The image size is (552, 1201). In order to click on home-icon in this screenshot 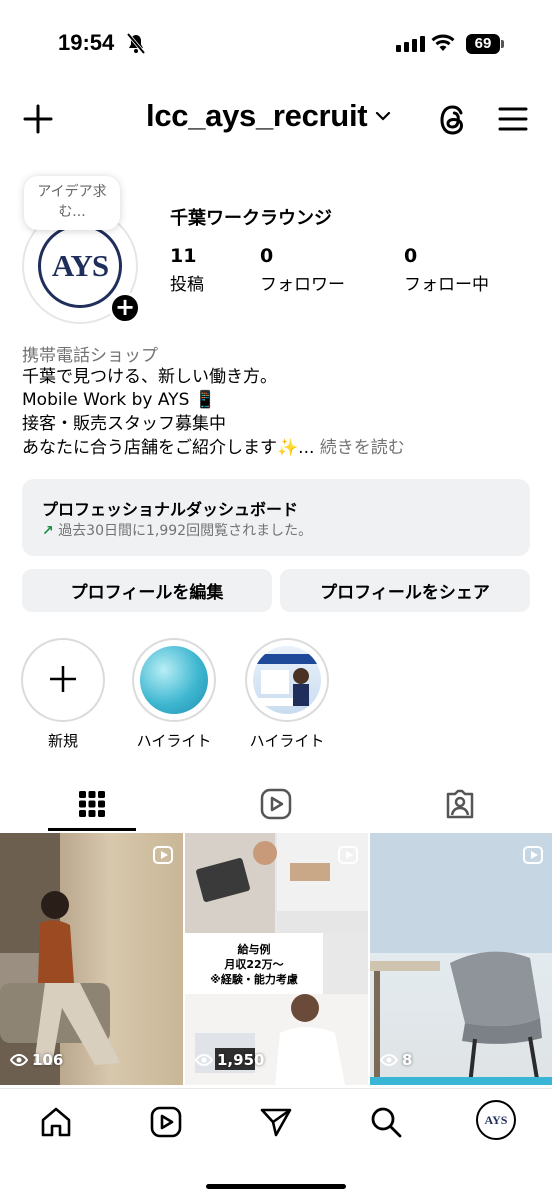, I will do `click(56, 1122)`.